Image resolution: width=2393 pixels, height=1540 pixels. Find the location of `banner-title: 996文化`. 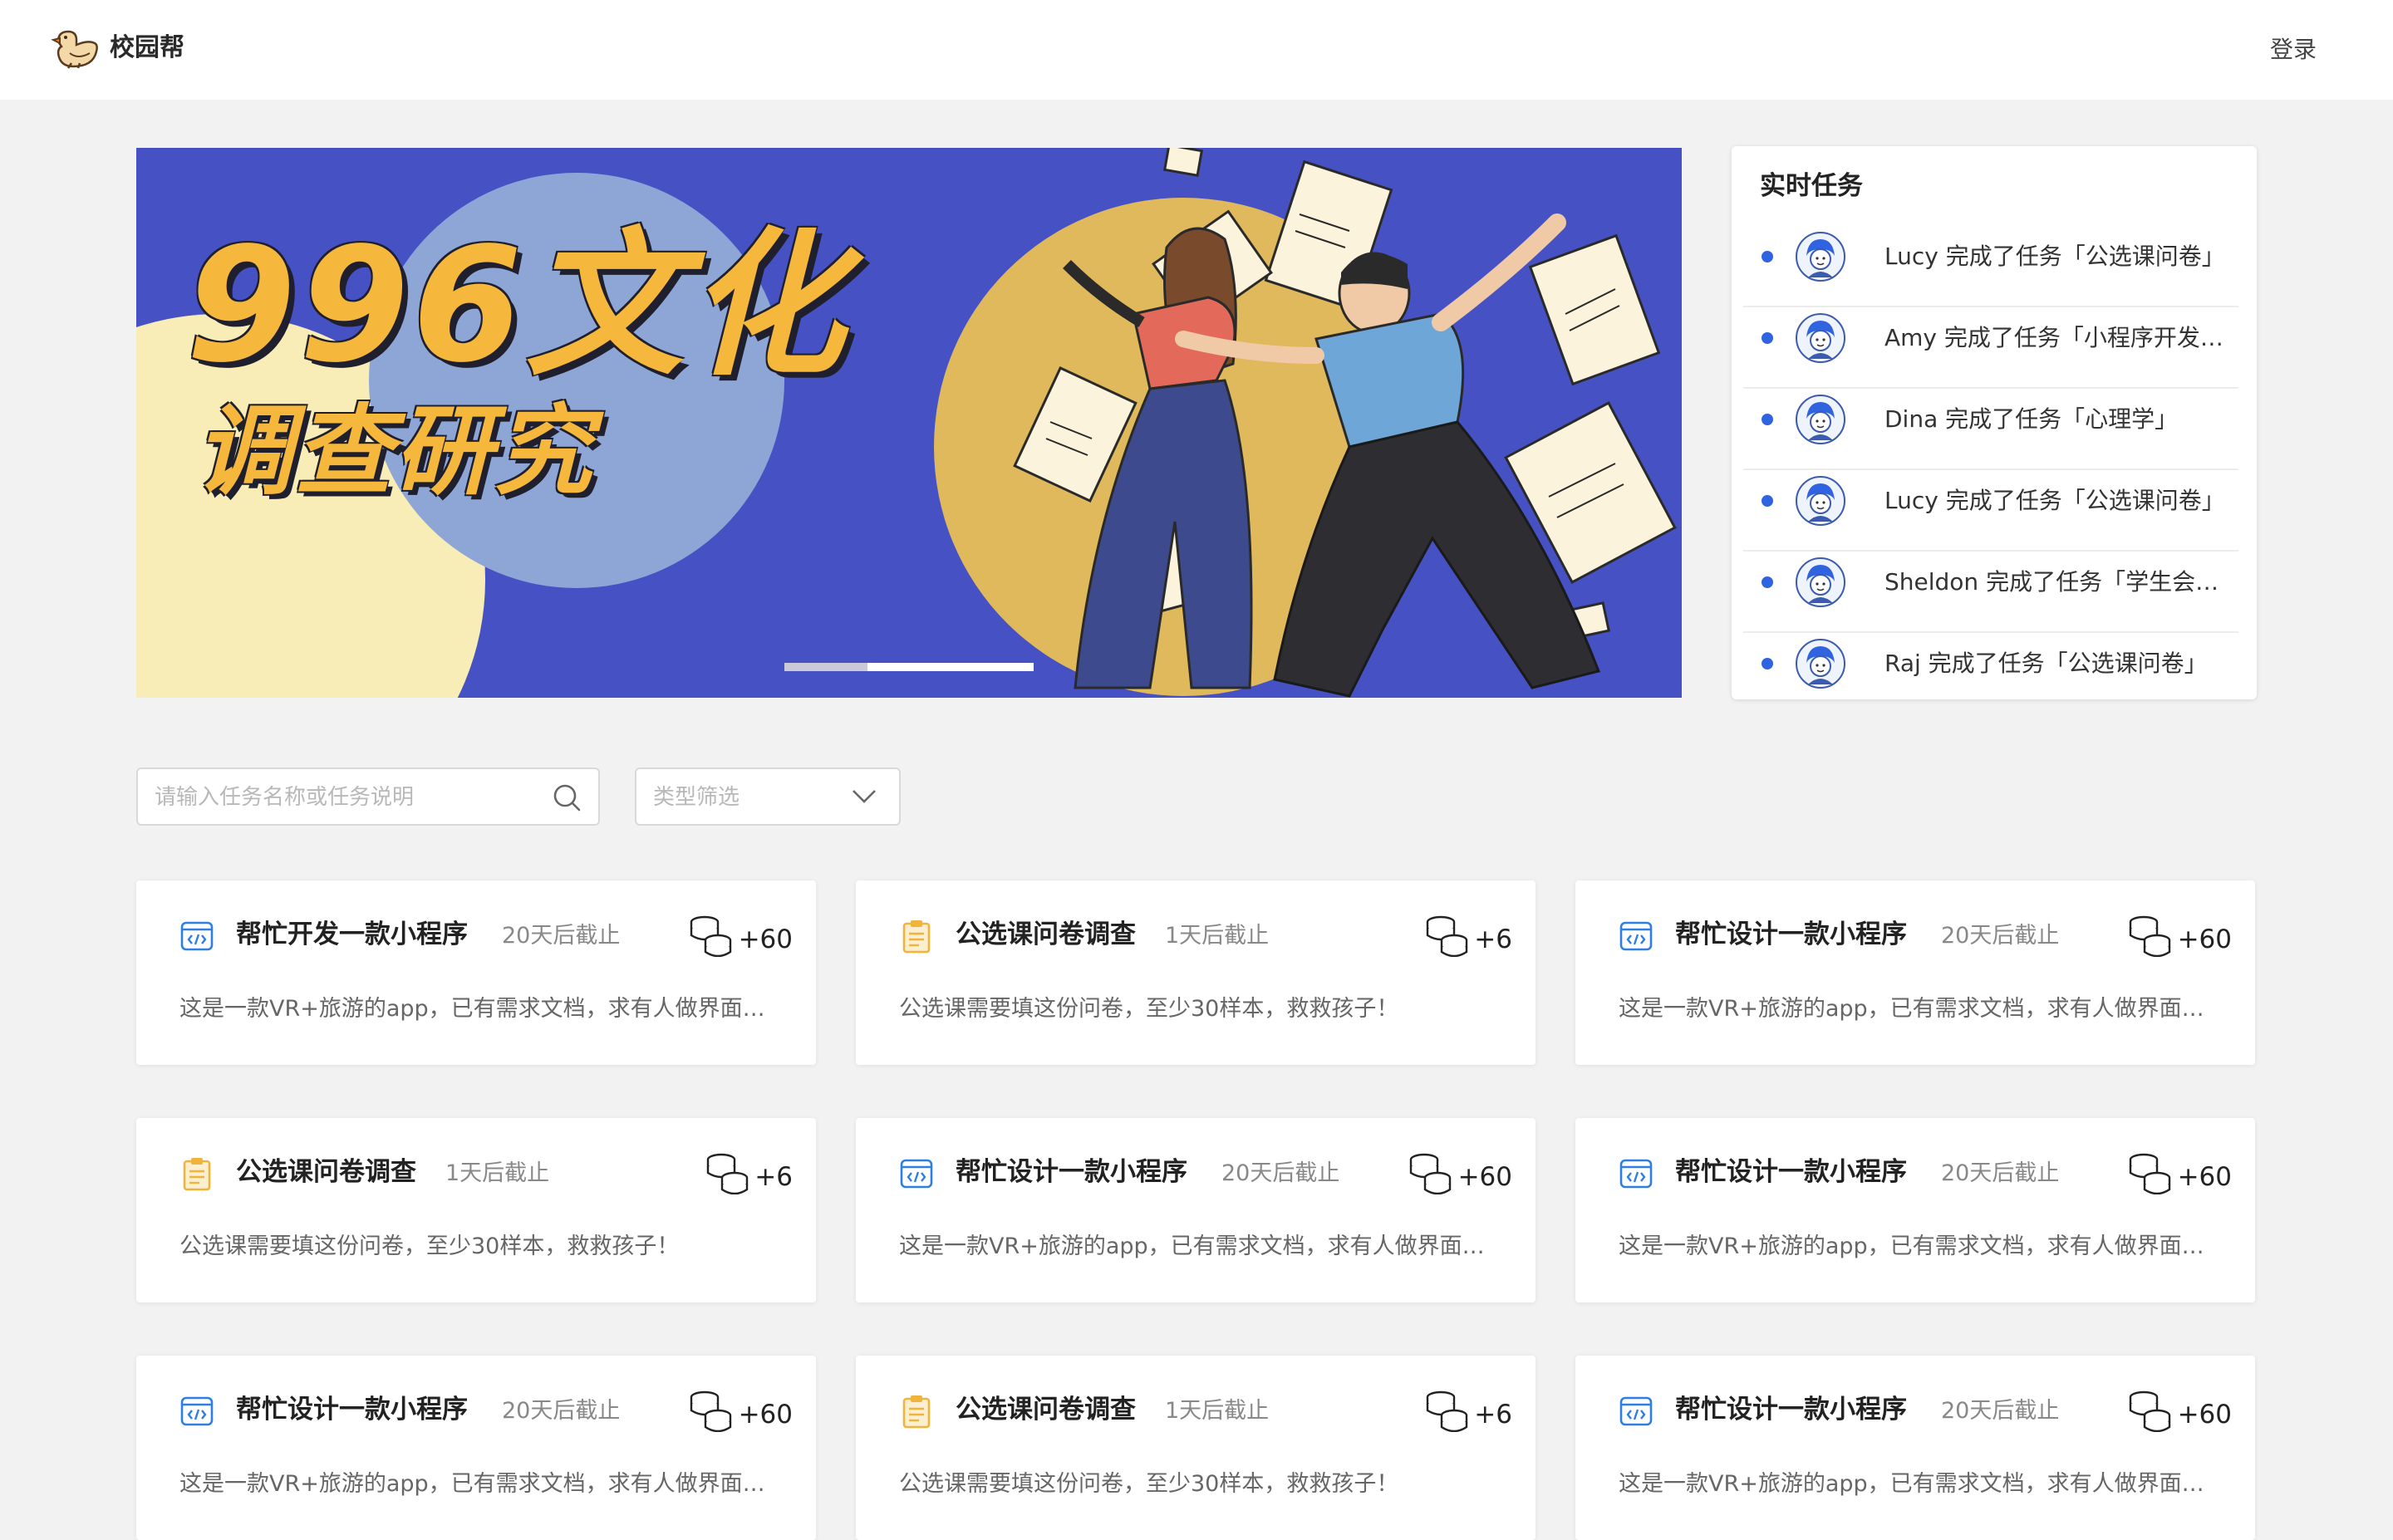

banner-title: 996文化 is located at coordinates (517, 305).